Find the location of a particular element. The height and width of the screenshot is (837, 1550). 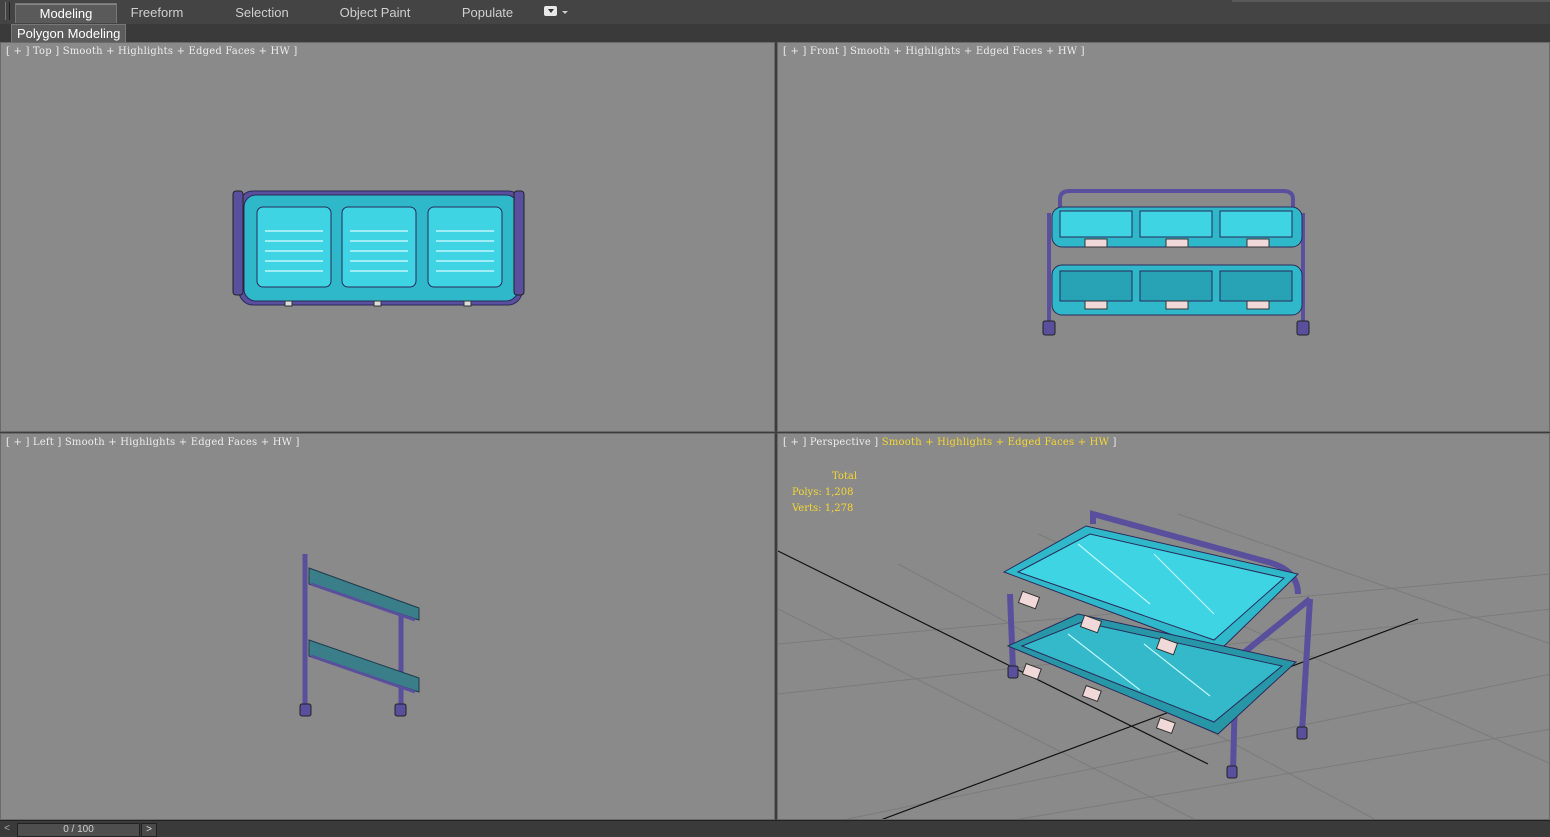

top-view-model is located at coordinates (378, 248).